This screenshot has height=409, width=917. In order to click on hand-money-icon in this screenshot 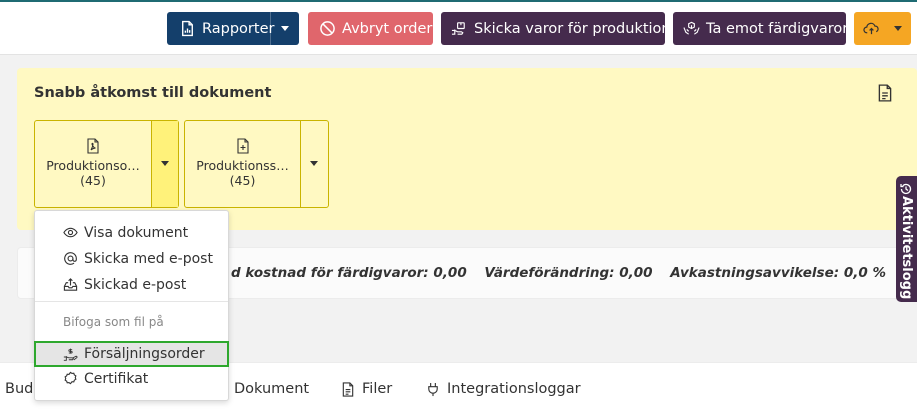, I will do `click(70, 354)`.